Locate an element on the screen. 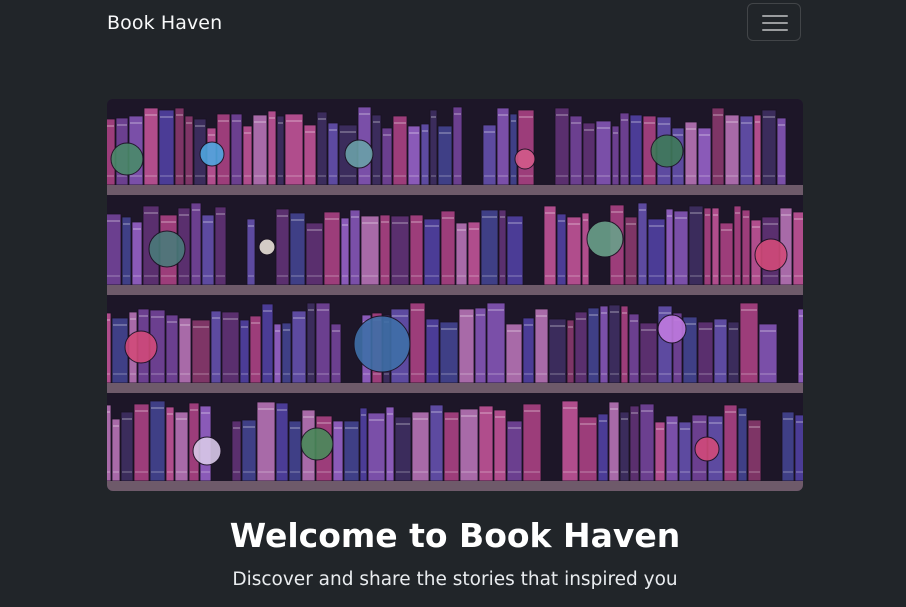 The width and height of the screenshot is (906, 607). navbar: Book Haven is located at coordinates (453, 23).